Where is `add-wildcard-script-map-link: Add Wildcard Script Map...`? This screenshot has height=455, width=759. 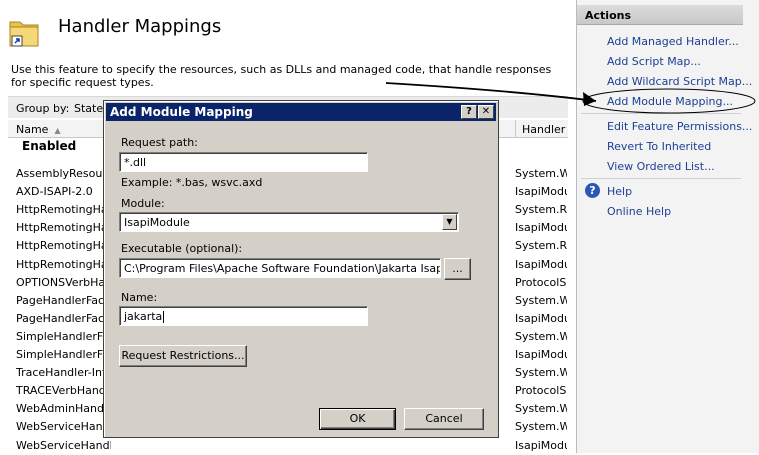 add-wildcard-script-map-link: Add Wildcard Script Map... is located at coordinates (679, 81).